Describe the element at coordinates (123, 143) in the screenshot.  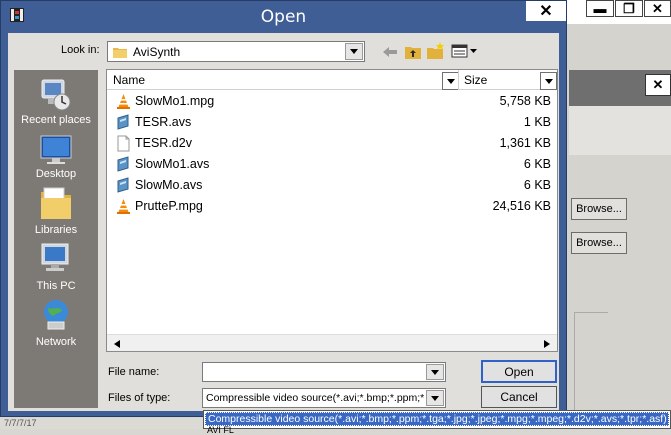
I see `blank-file-icon` at that location.